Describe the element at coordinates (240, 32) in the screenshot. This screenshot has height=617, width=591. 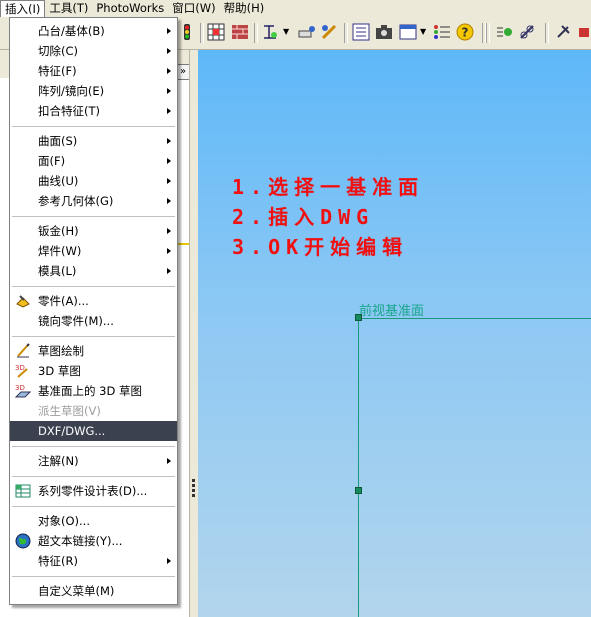
I see `brick-icon` at that location.